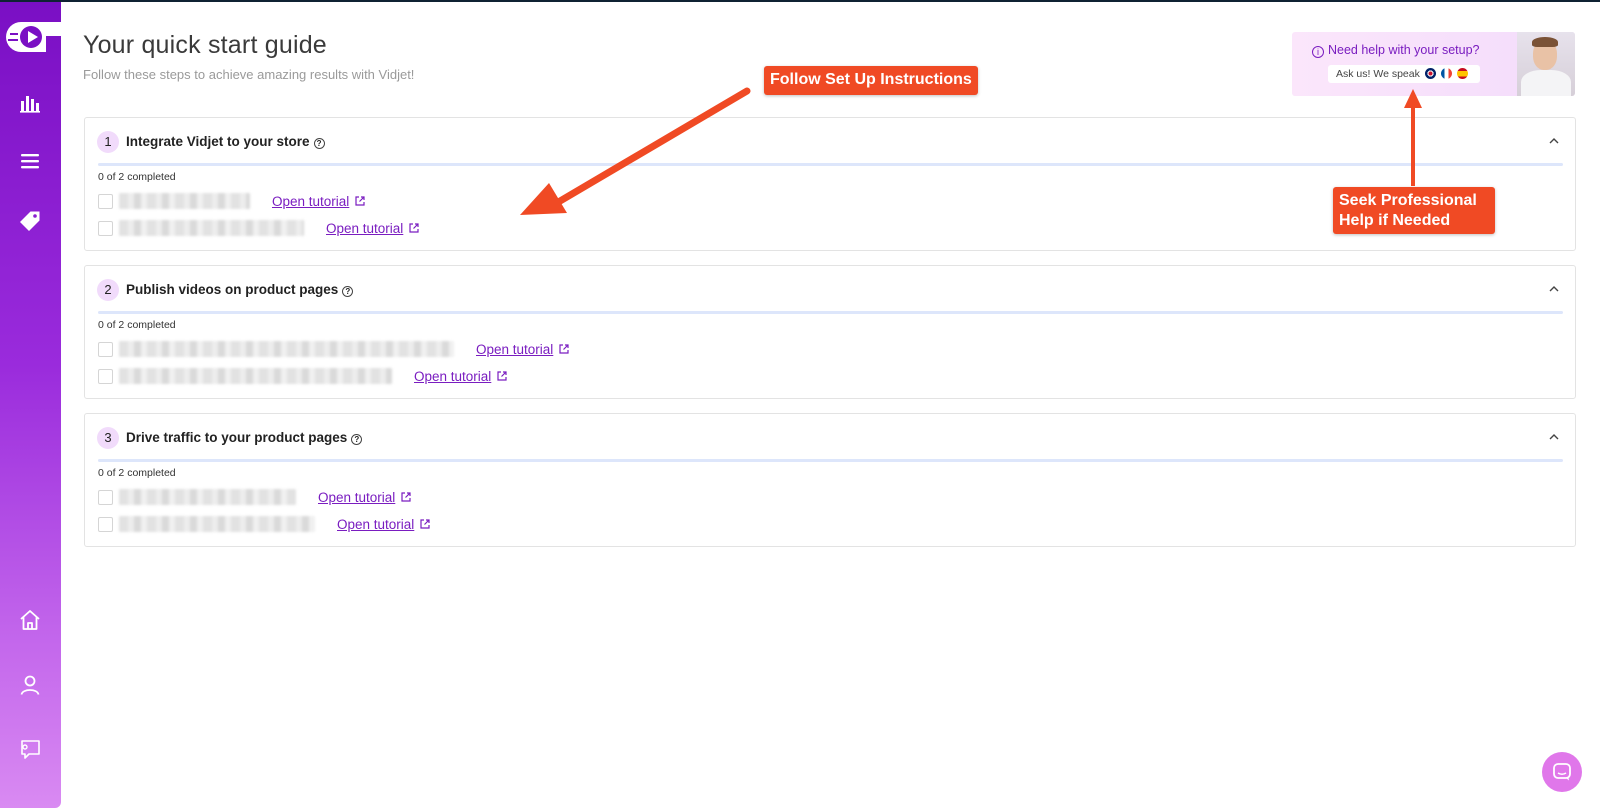 Image resolution: width=1600 pixels, height=808 pixels. Describe the element at coordinates (33, 405) in the screenshot. I see `sidebar` at that location.